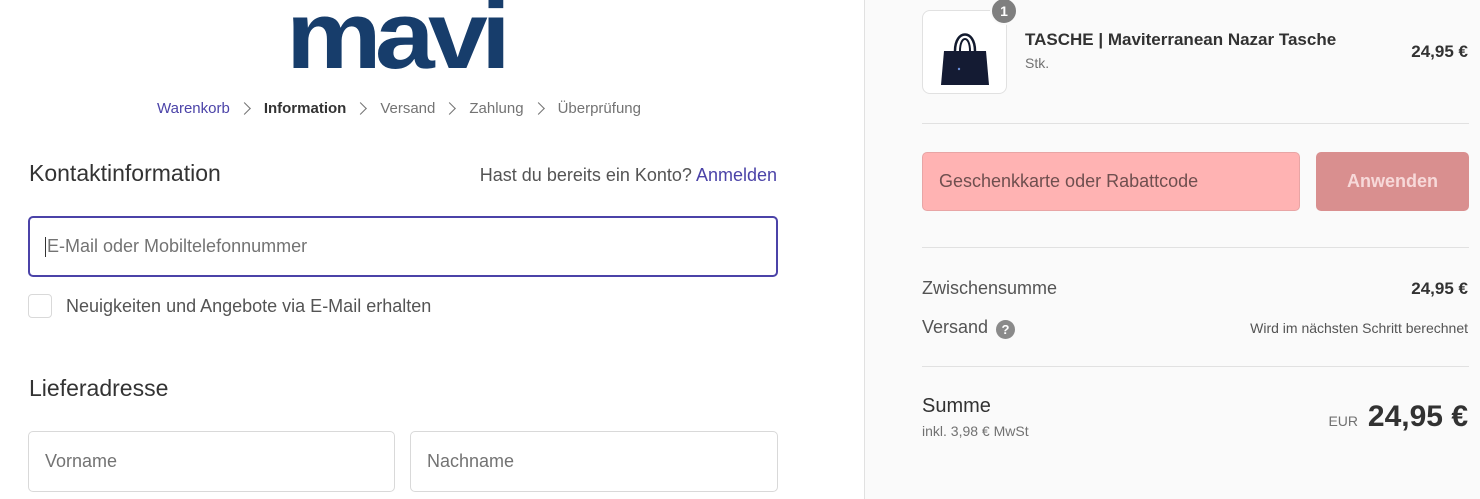 Image resolution: width=1480 pixels, height=499 pixels. What do you see at coordinates (990, 288) in the screenshot?
I see `subtotal-label: Zwischensumme` at bounding box center [990, 288].